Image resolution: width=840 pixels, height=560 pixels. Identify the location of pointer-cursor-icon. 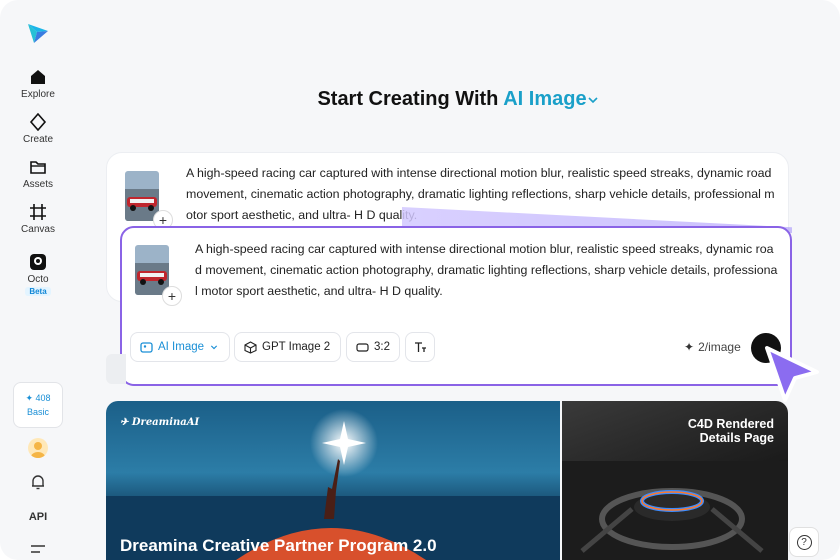
(792, 374).